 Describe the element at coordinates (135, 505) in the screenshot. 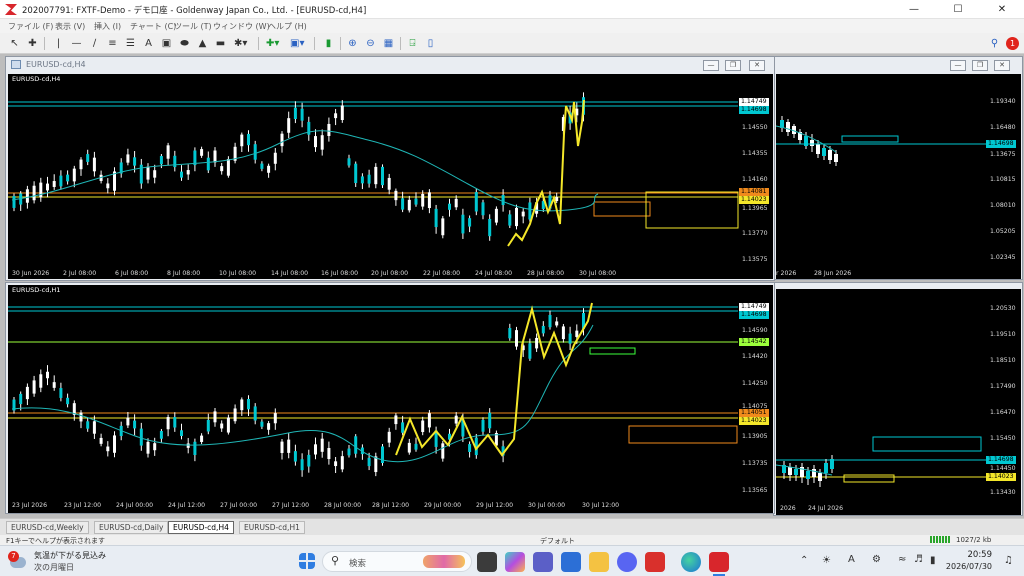

I see `h1-time-label: 24 Jul 00:00` at that location.